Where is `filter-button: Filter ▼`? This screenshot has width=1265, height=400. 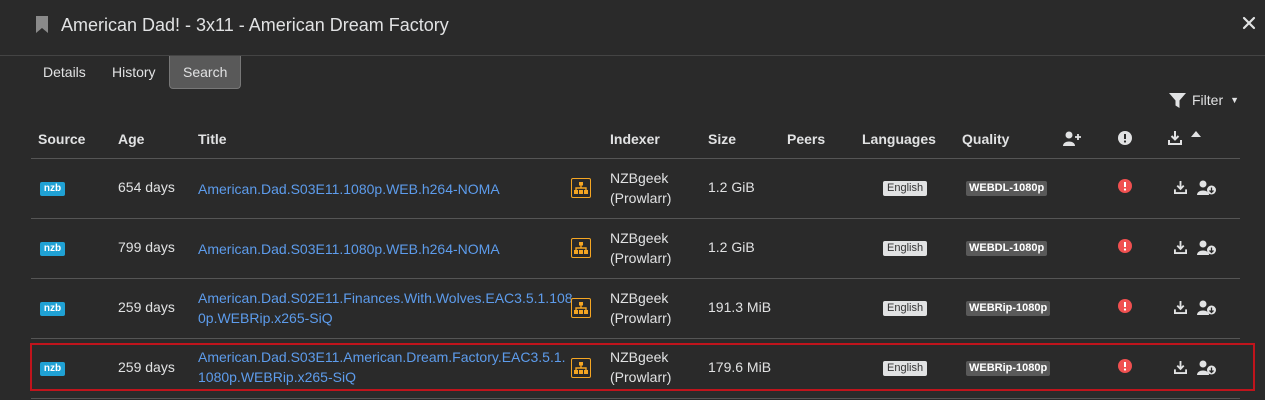 filter-button: Filter ▼ is located at coordinates (1204, 100).